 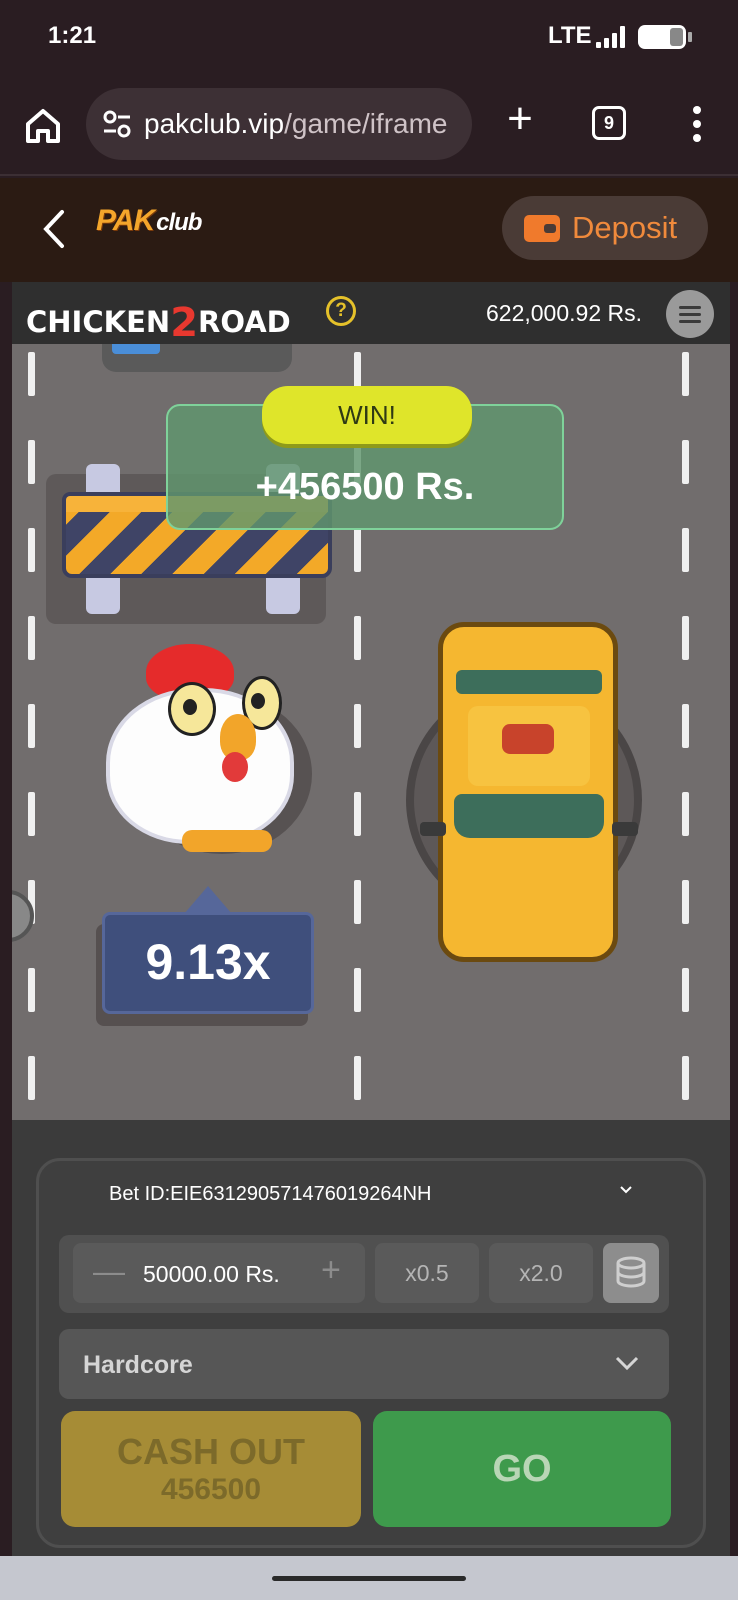 What do you see at coordinates (270, 1194) in the screenshot?
I see `bet-id: Bet ID:EIE631290571476019264NH` at bounding box center [270, 1194].